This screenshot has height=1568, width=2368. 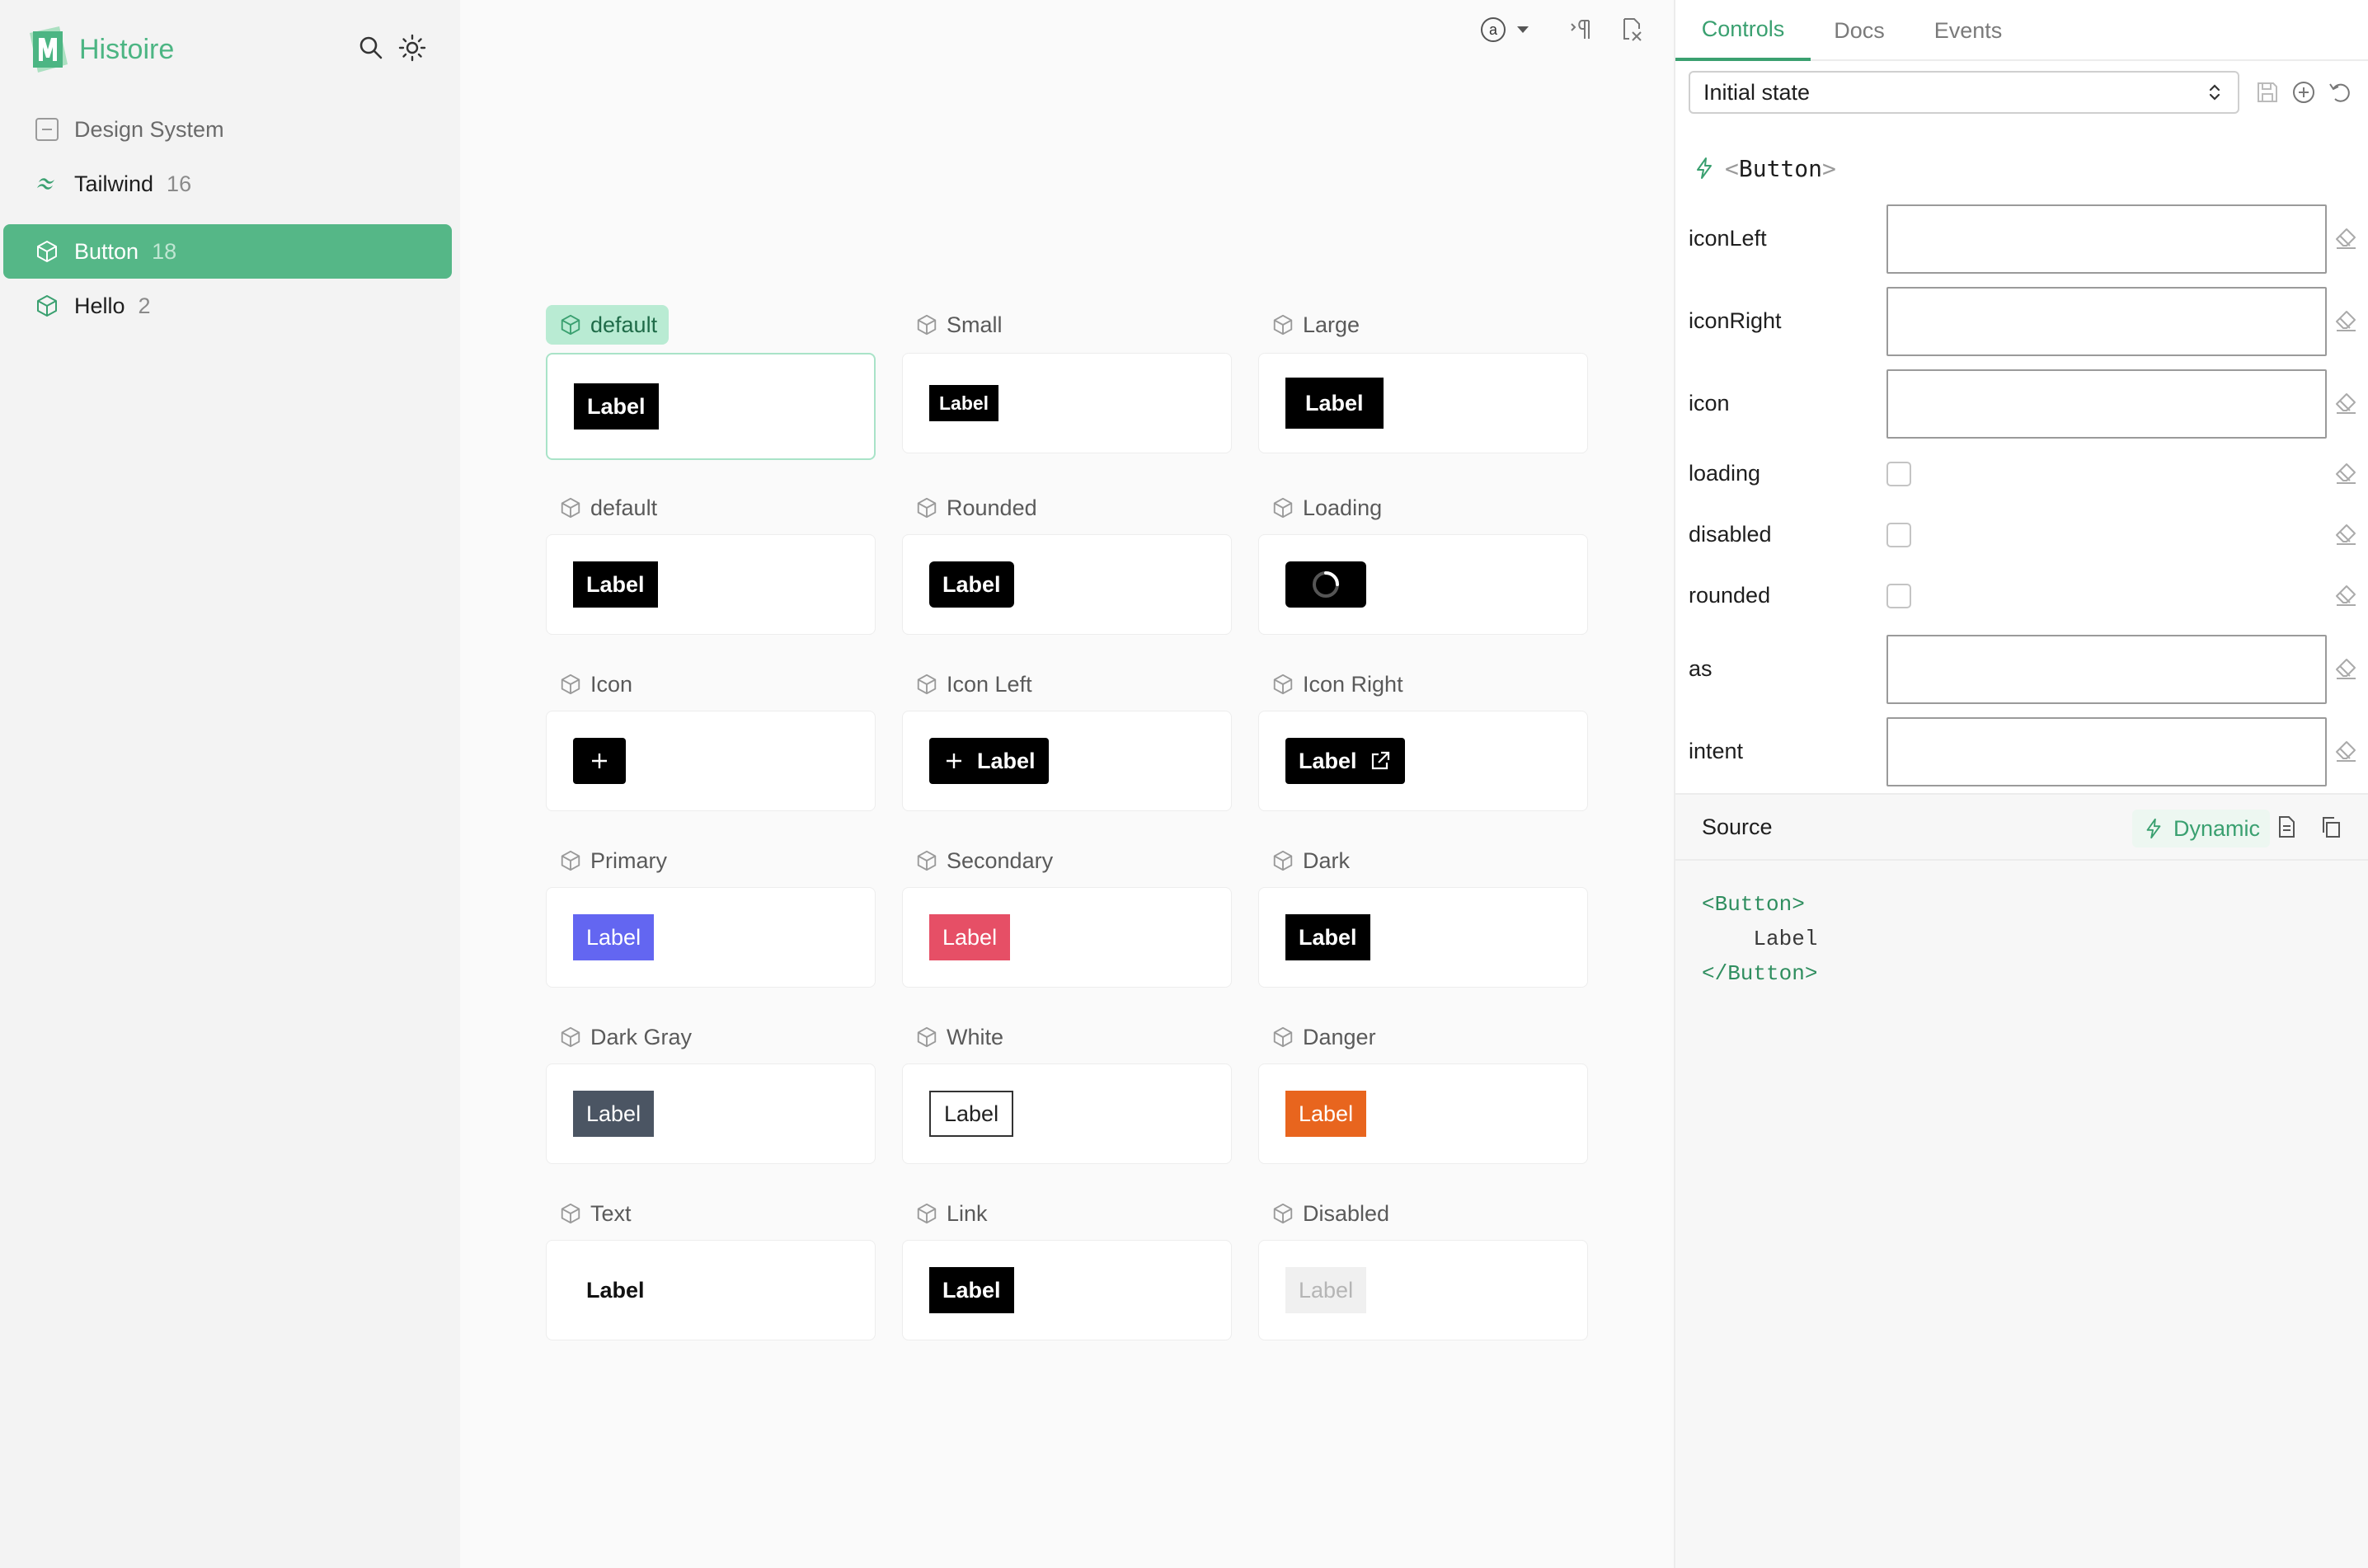 I want to click on variant-preview-rounded: Label, so click(x=1067, y=584).